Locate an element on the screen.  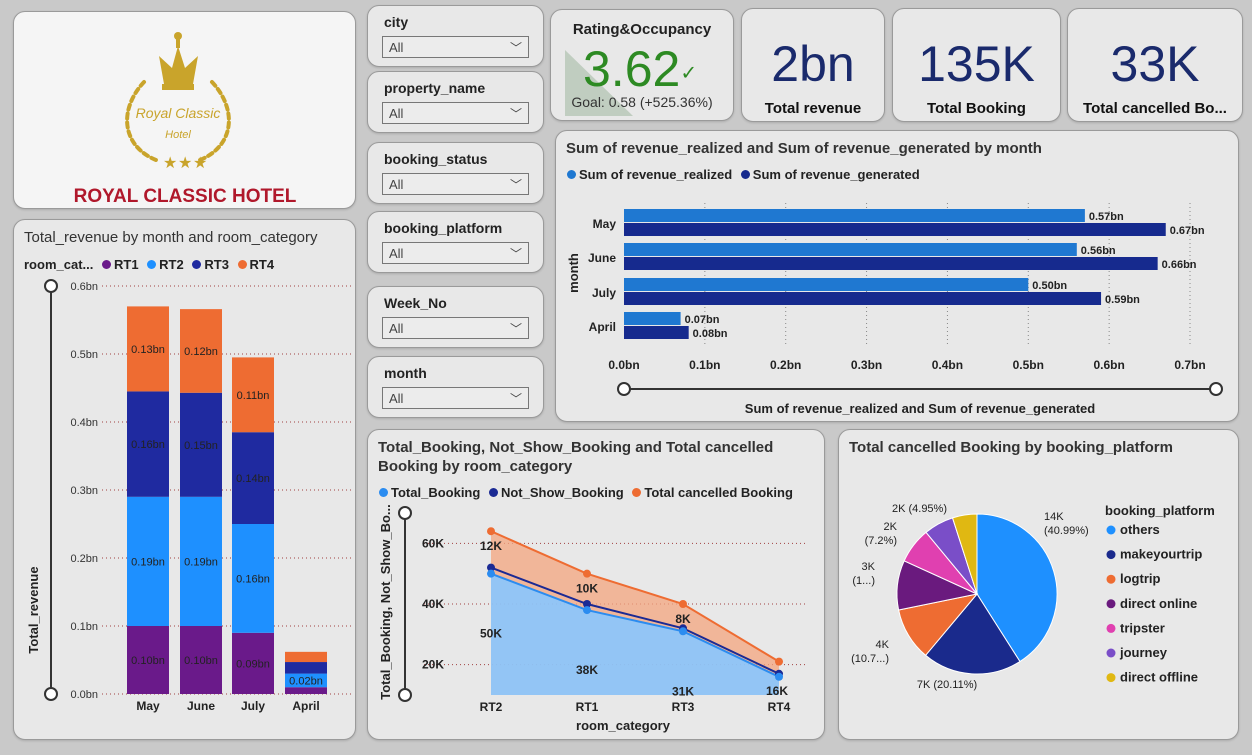
legend-item: direct online is located at coordinates (1158, 603).